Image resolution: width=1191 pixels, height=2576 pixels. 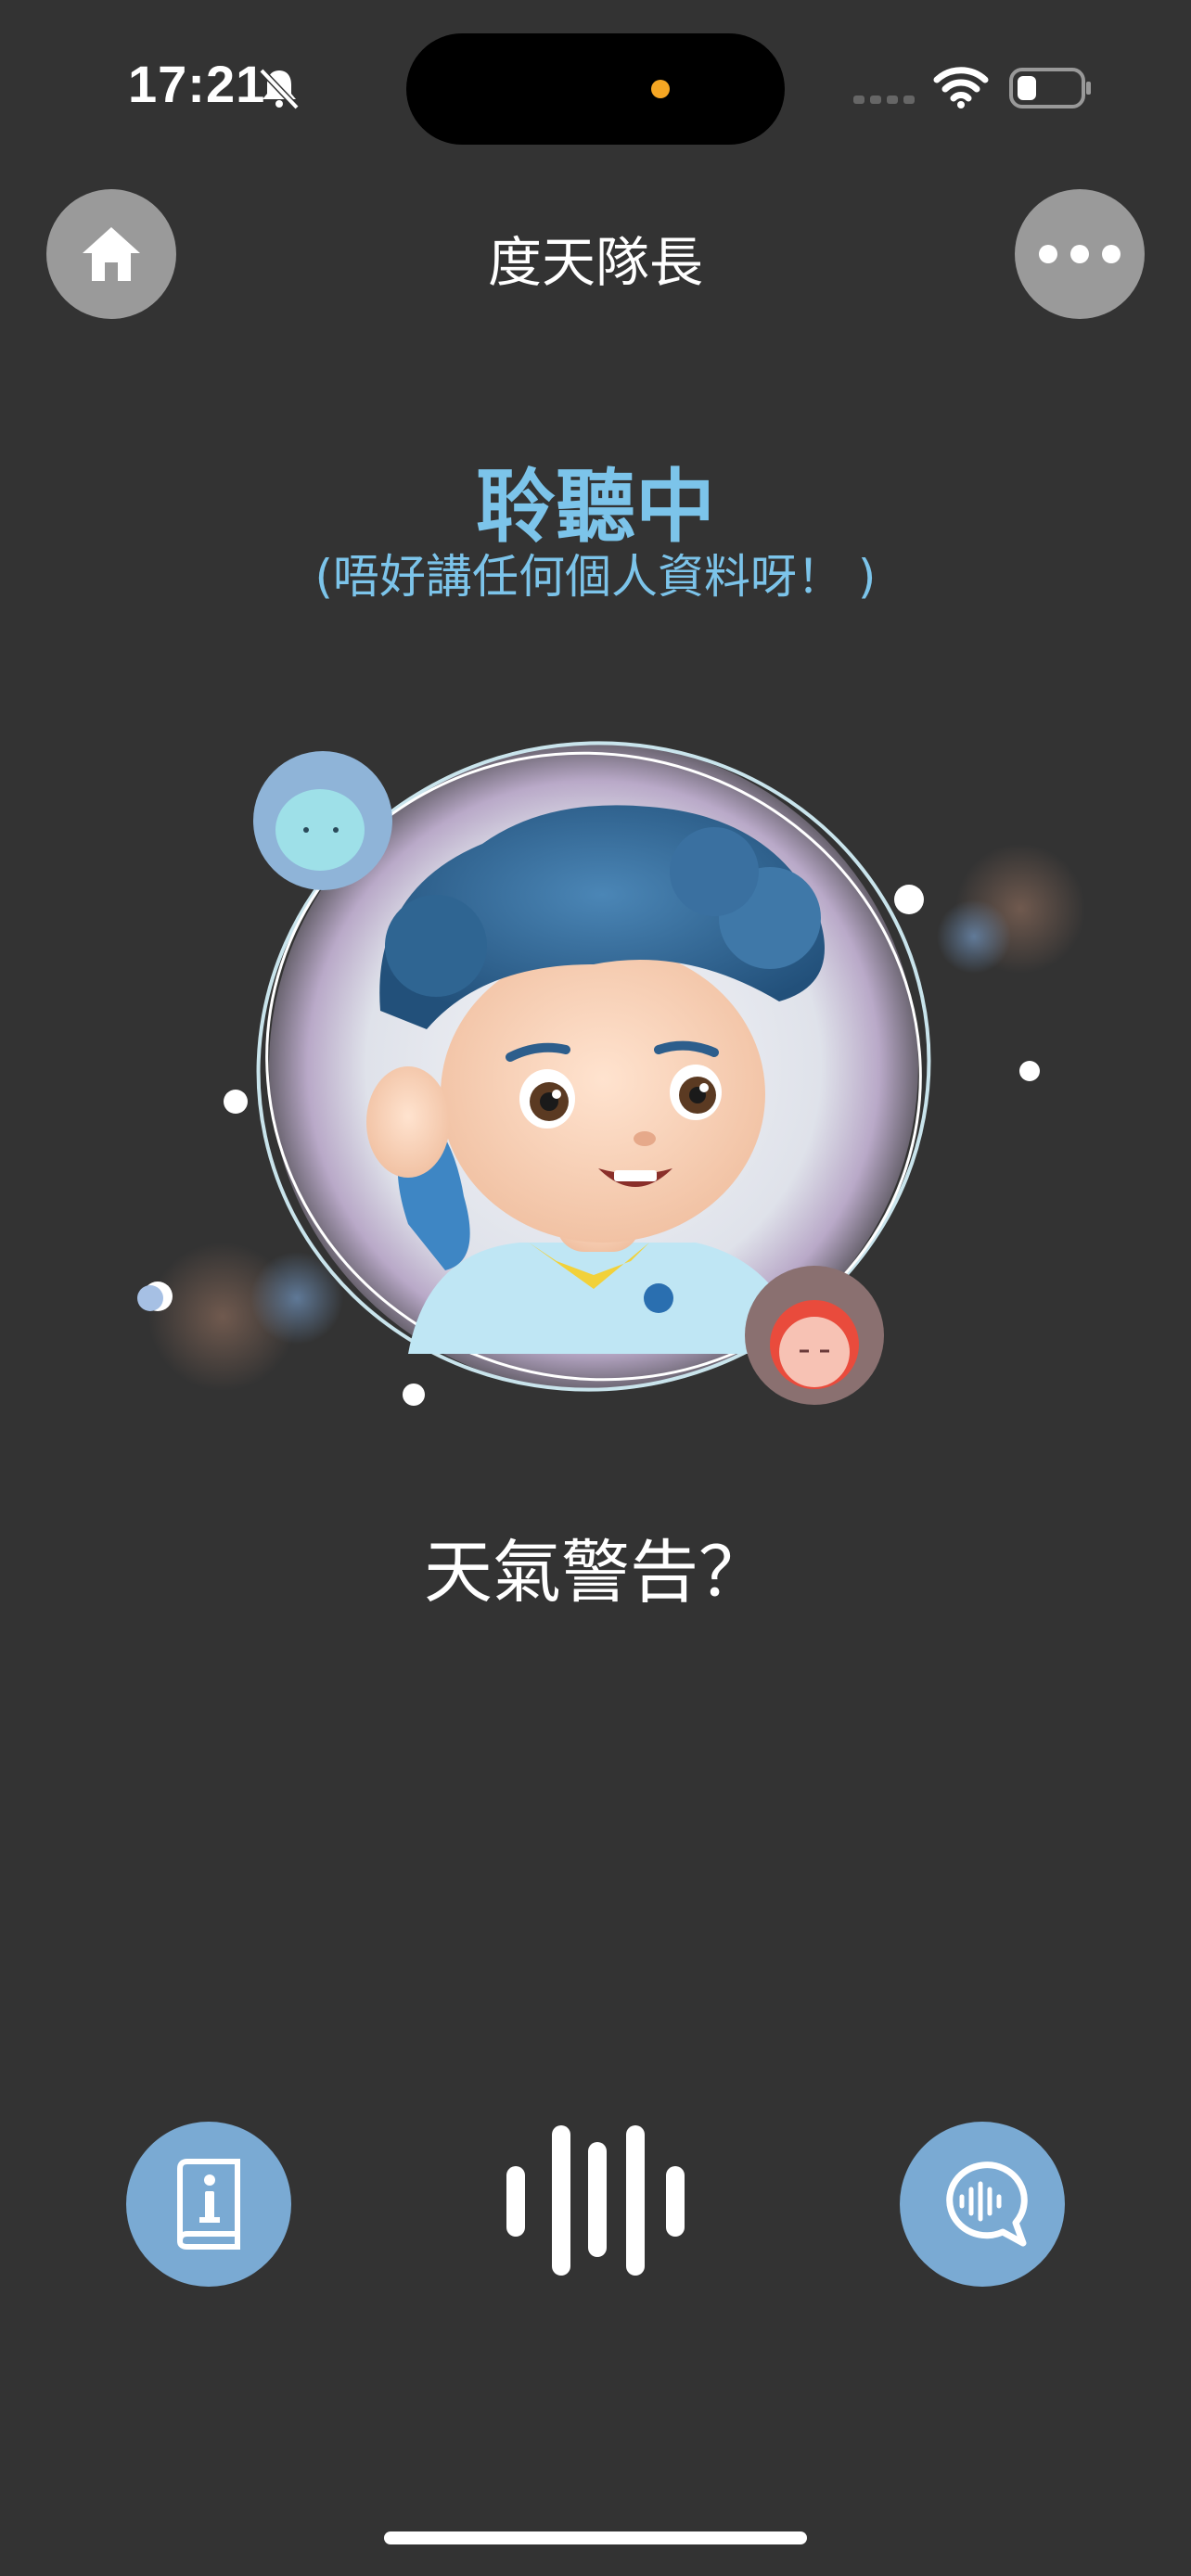 I want to click on privacy-reminder: (唔好講任何個人資料呀！ ), so click(x=595, y=577).